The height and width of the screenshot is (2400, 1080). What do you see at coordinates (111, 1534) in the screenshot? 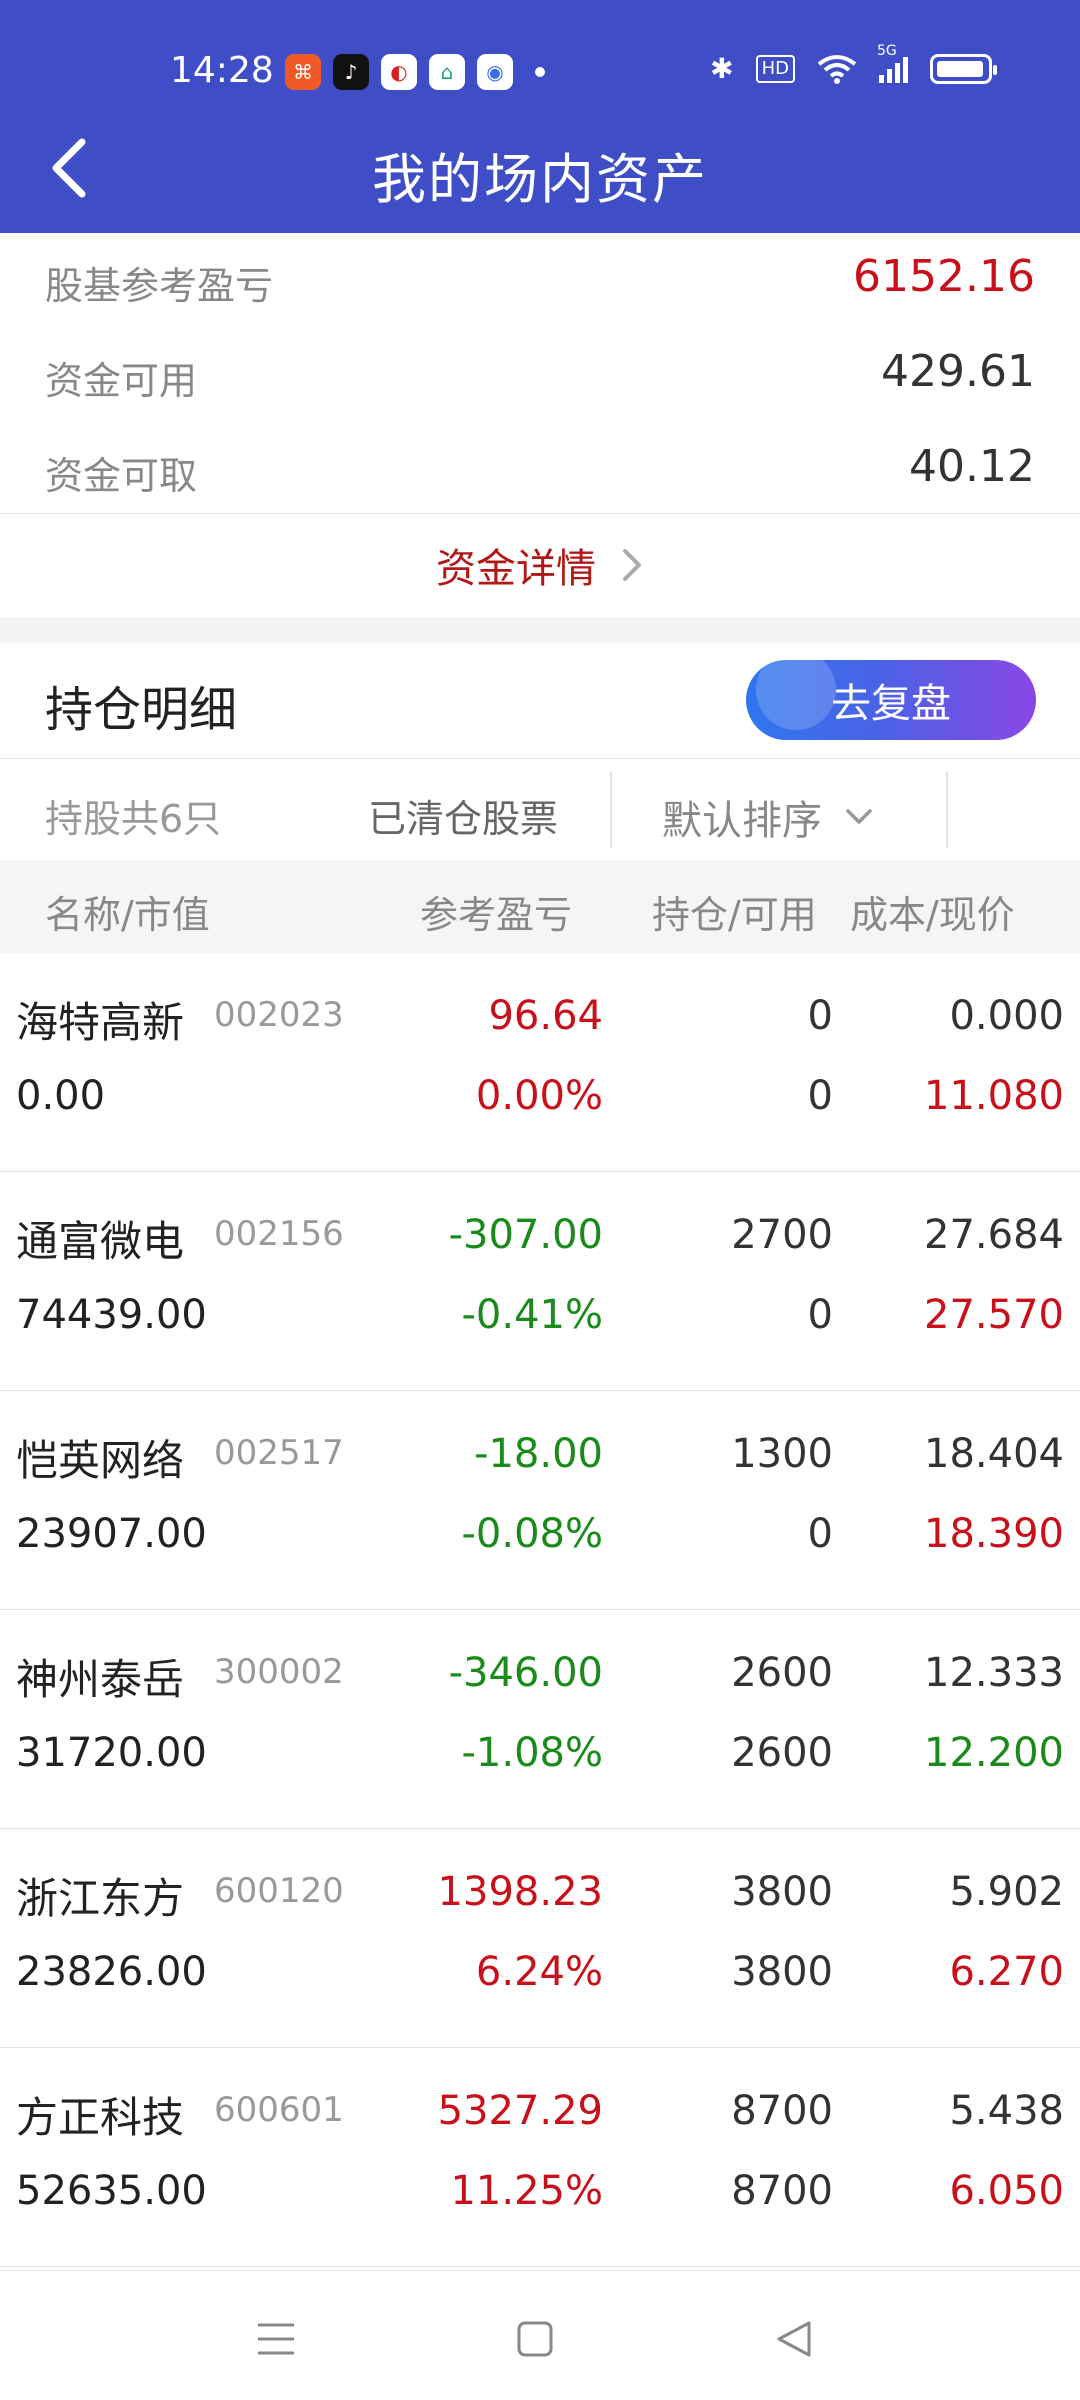
I see `market-value: 23907.00` at bounding box center [111, 1534].